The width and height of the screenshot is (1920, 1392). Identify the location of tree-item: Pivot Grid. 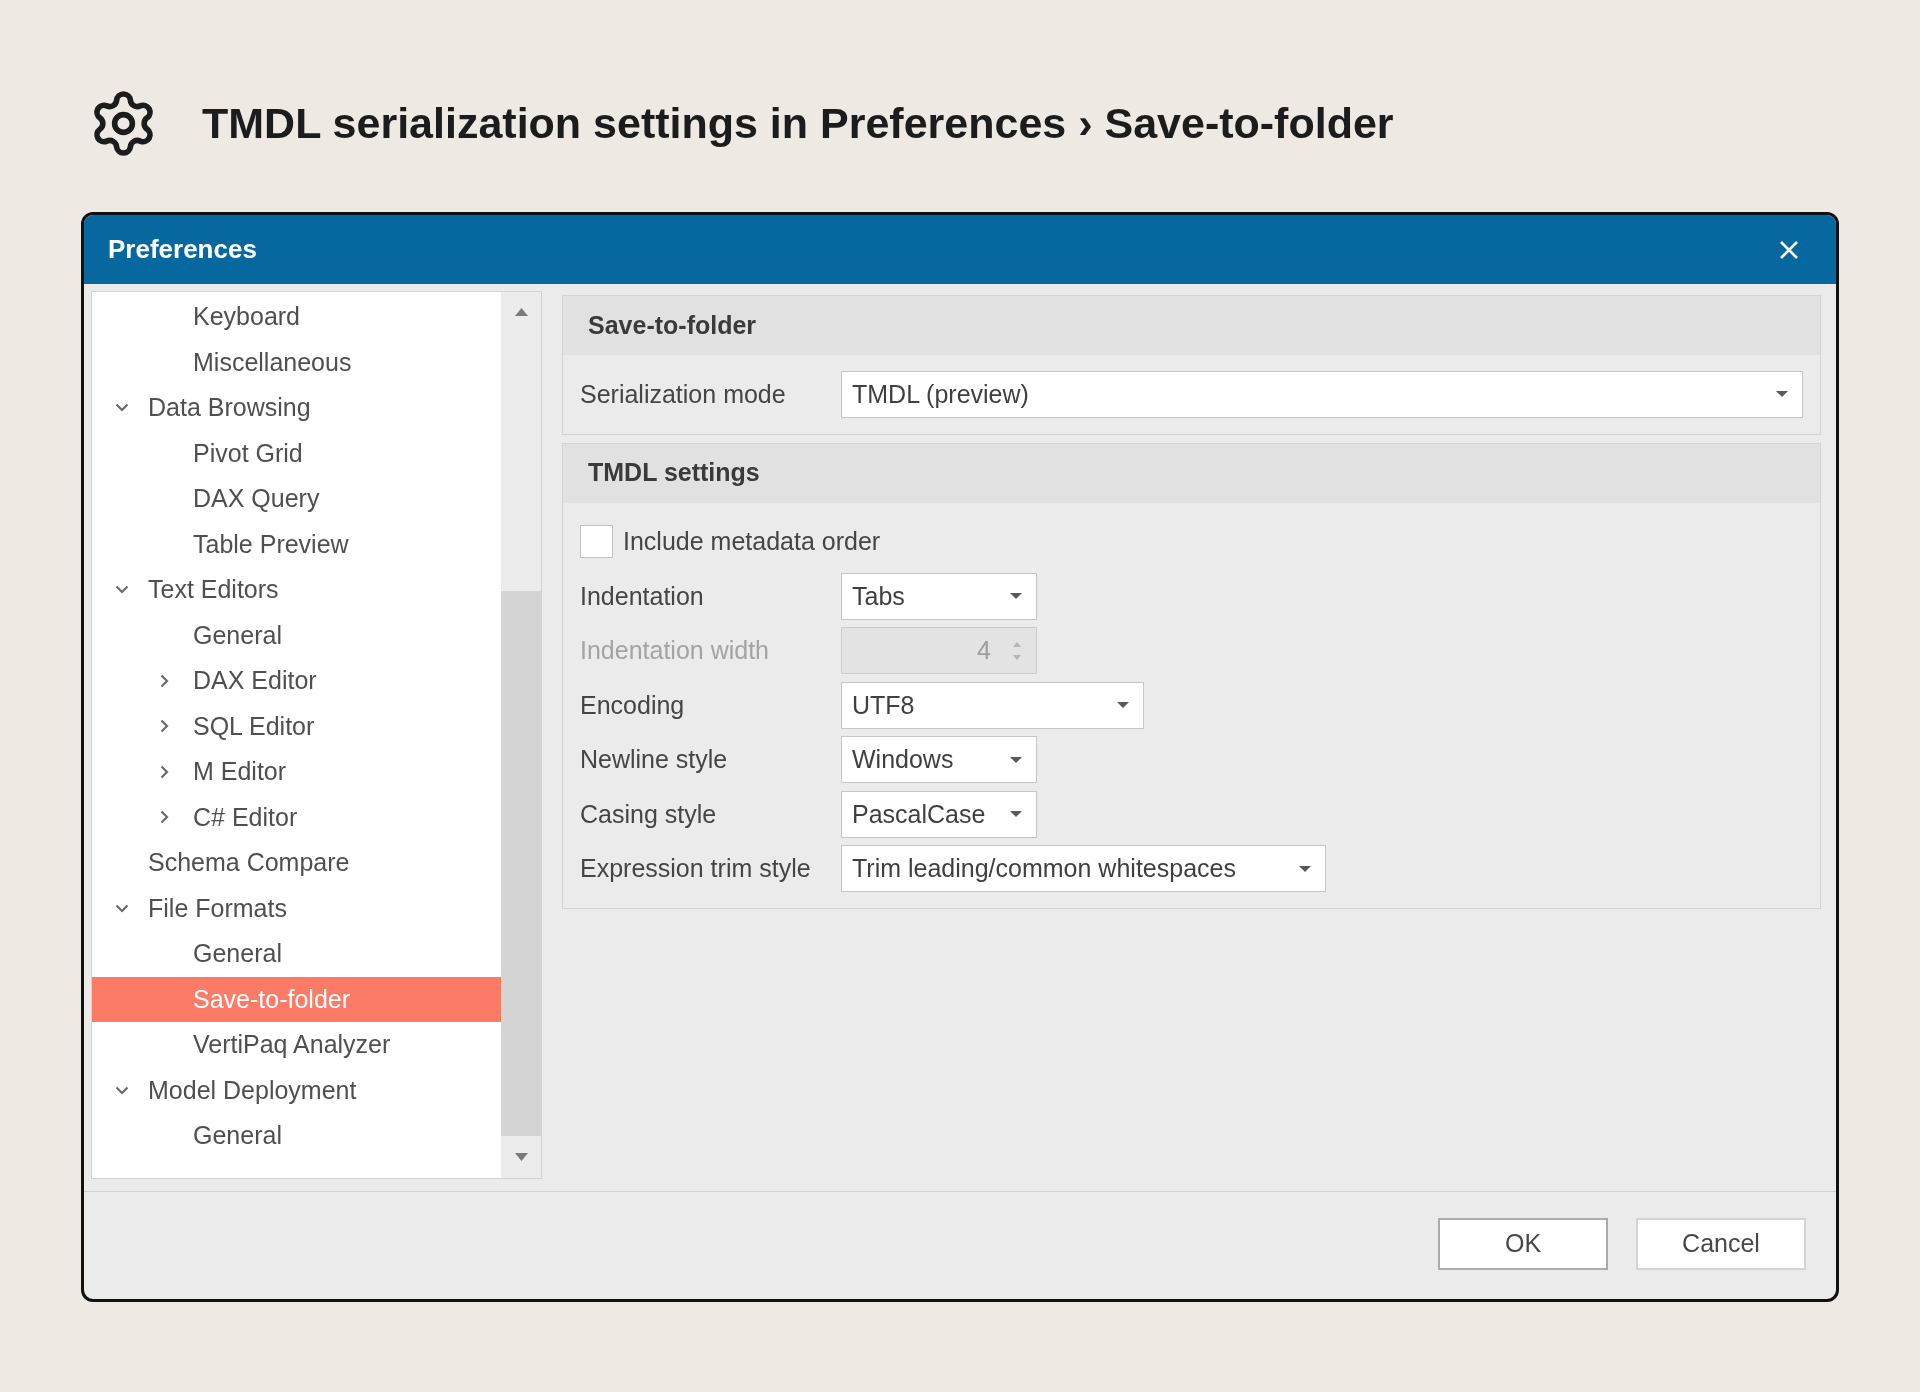
(296, 453).